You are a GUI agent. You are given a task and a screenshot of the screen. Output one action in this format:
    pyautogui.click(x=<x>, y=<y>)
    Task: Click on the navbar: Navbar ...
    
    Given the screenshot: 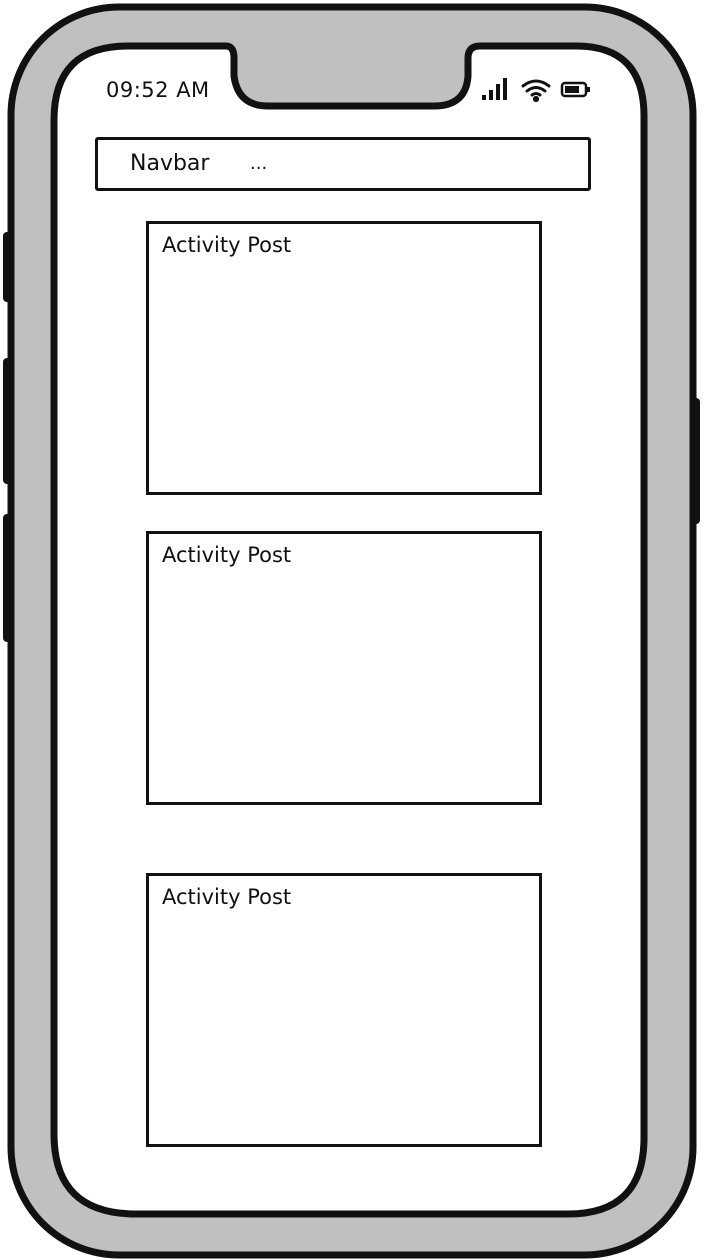 What is the action you would take?
    pyautogui.click(x=343, y=164)
    